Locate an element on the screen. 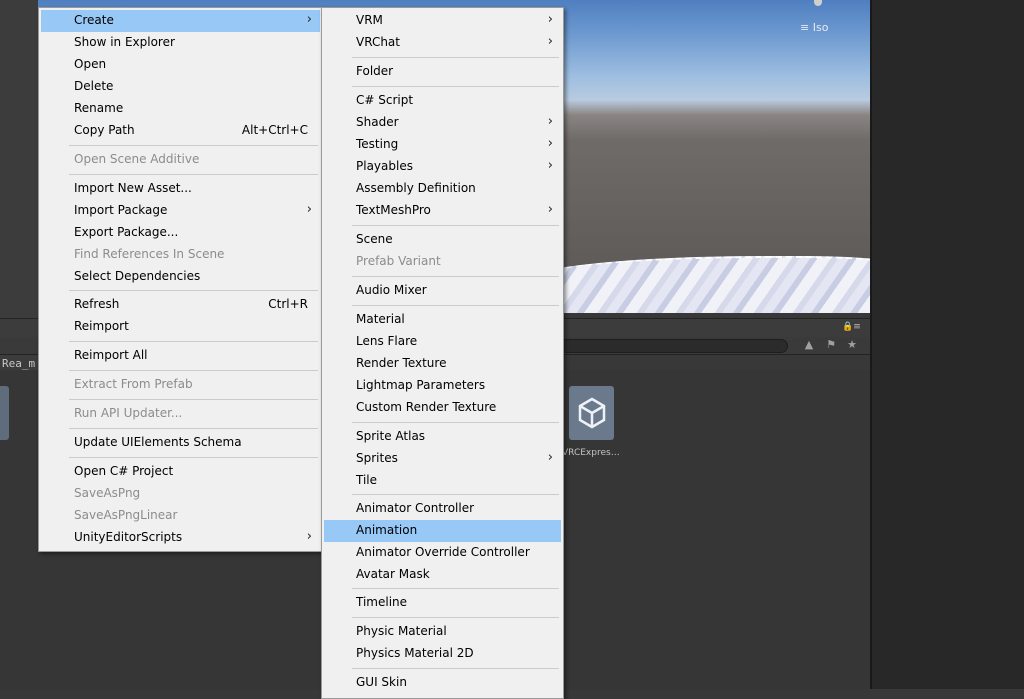  menu-item-animator-override-controller: Animator Override Controller is located at coordinates (442, 553).